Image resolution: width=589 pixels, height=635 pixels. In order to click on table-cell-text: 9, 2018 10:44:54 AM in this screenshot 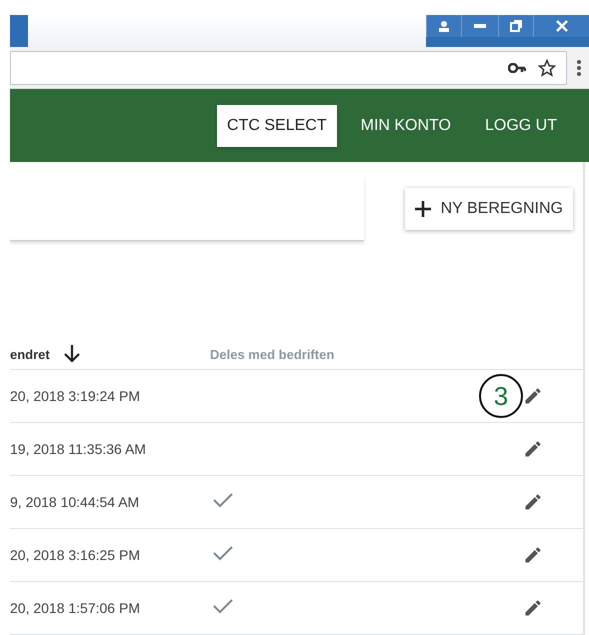, I will do `click(75, 502)`.